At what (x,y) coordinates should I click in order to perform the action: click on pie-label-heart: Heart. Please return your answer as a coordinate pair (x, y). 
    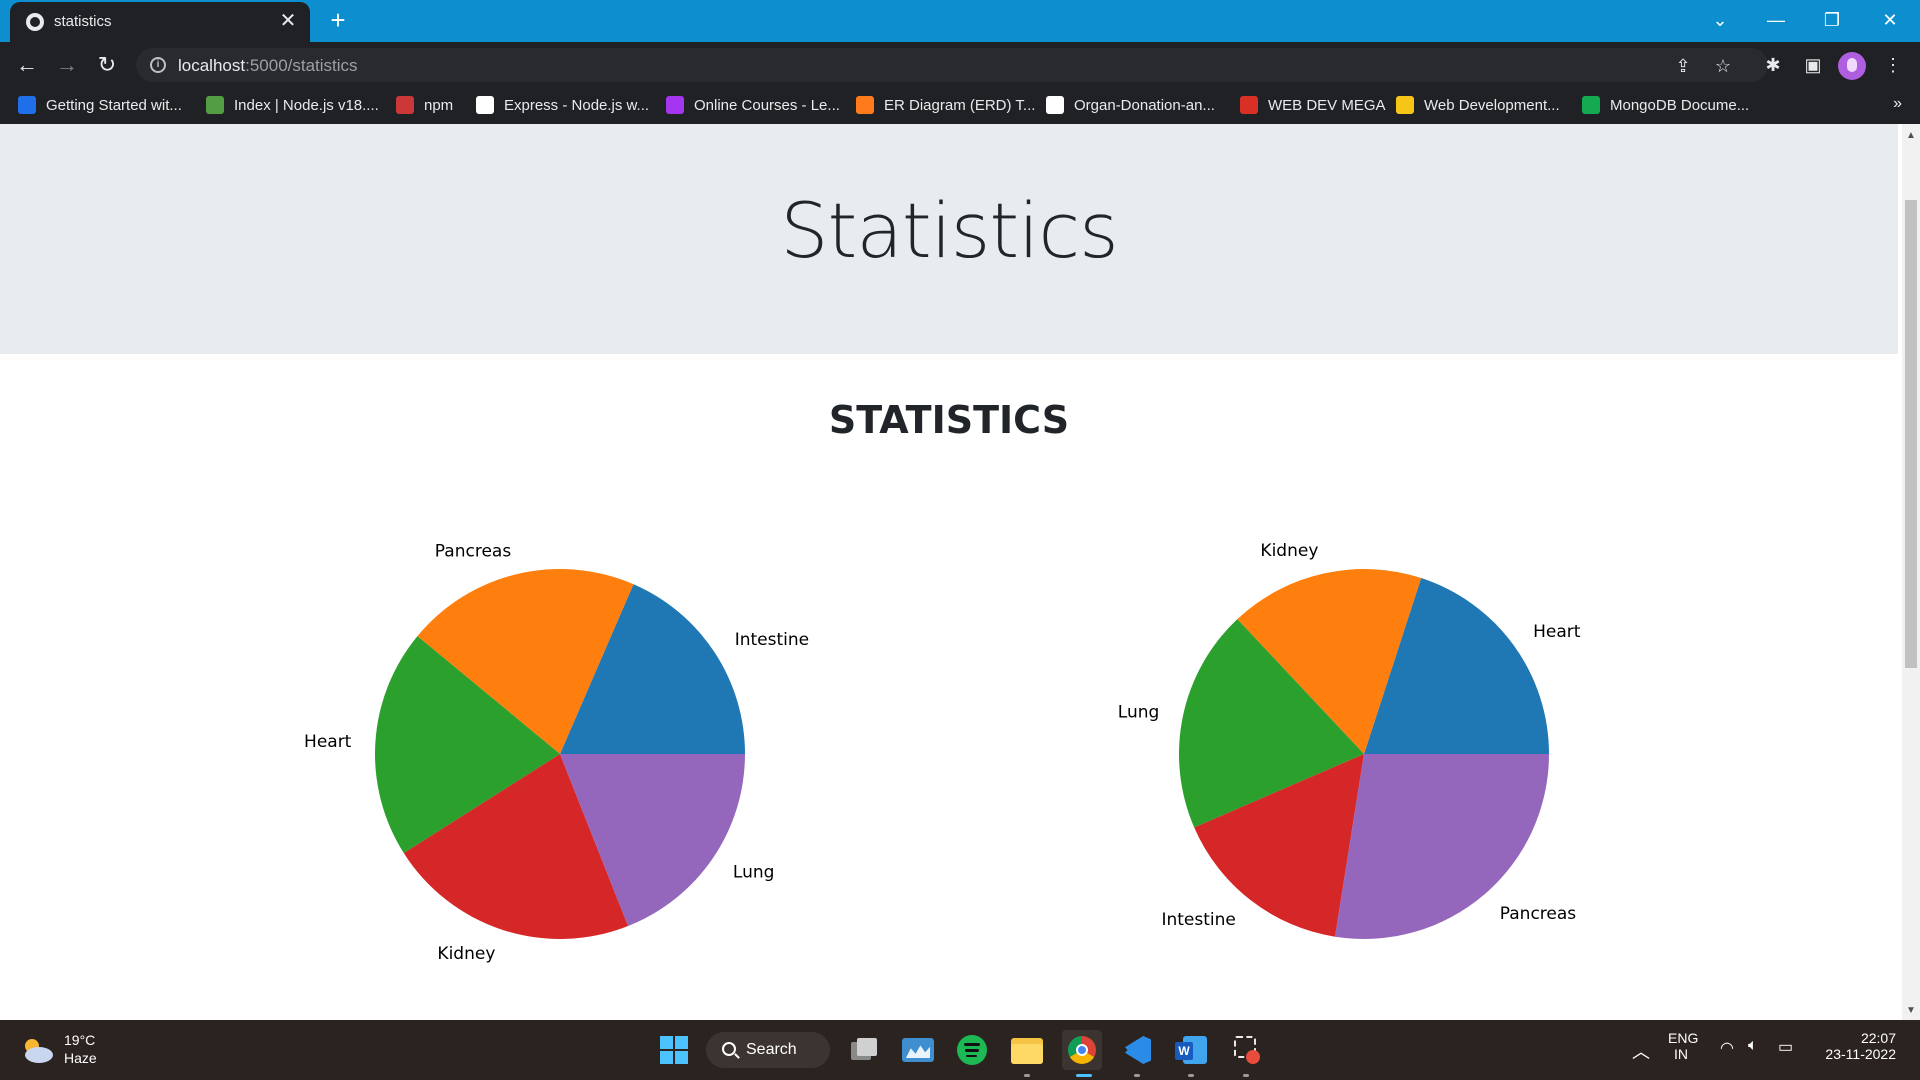
    Looking at the image, I should click on (328, 742).